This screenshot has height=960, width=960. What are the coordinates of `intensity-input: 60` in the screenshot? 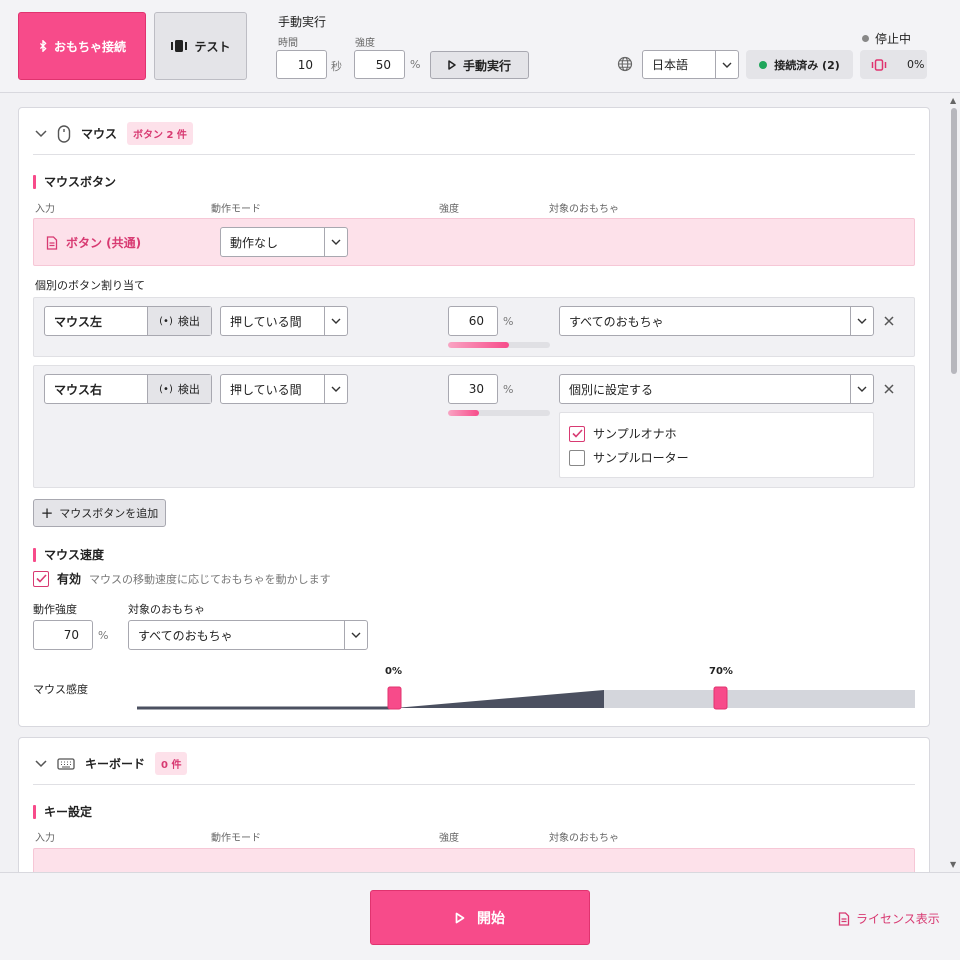 It's located at (473, 321).